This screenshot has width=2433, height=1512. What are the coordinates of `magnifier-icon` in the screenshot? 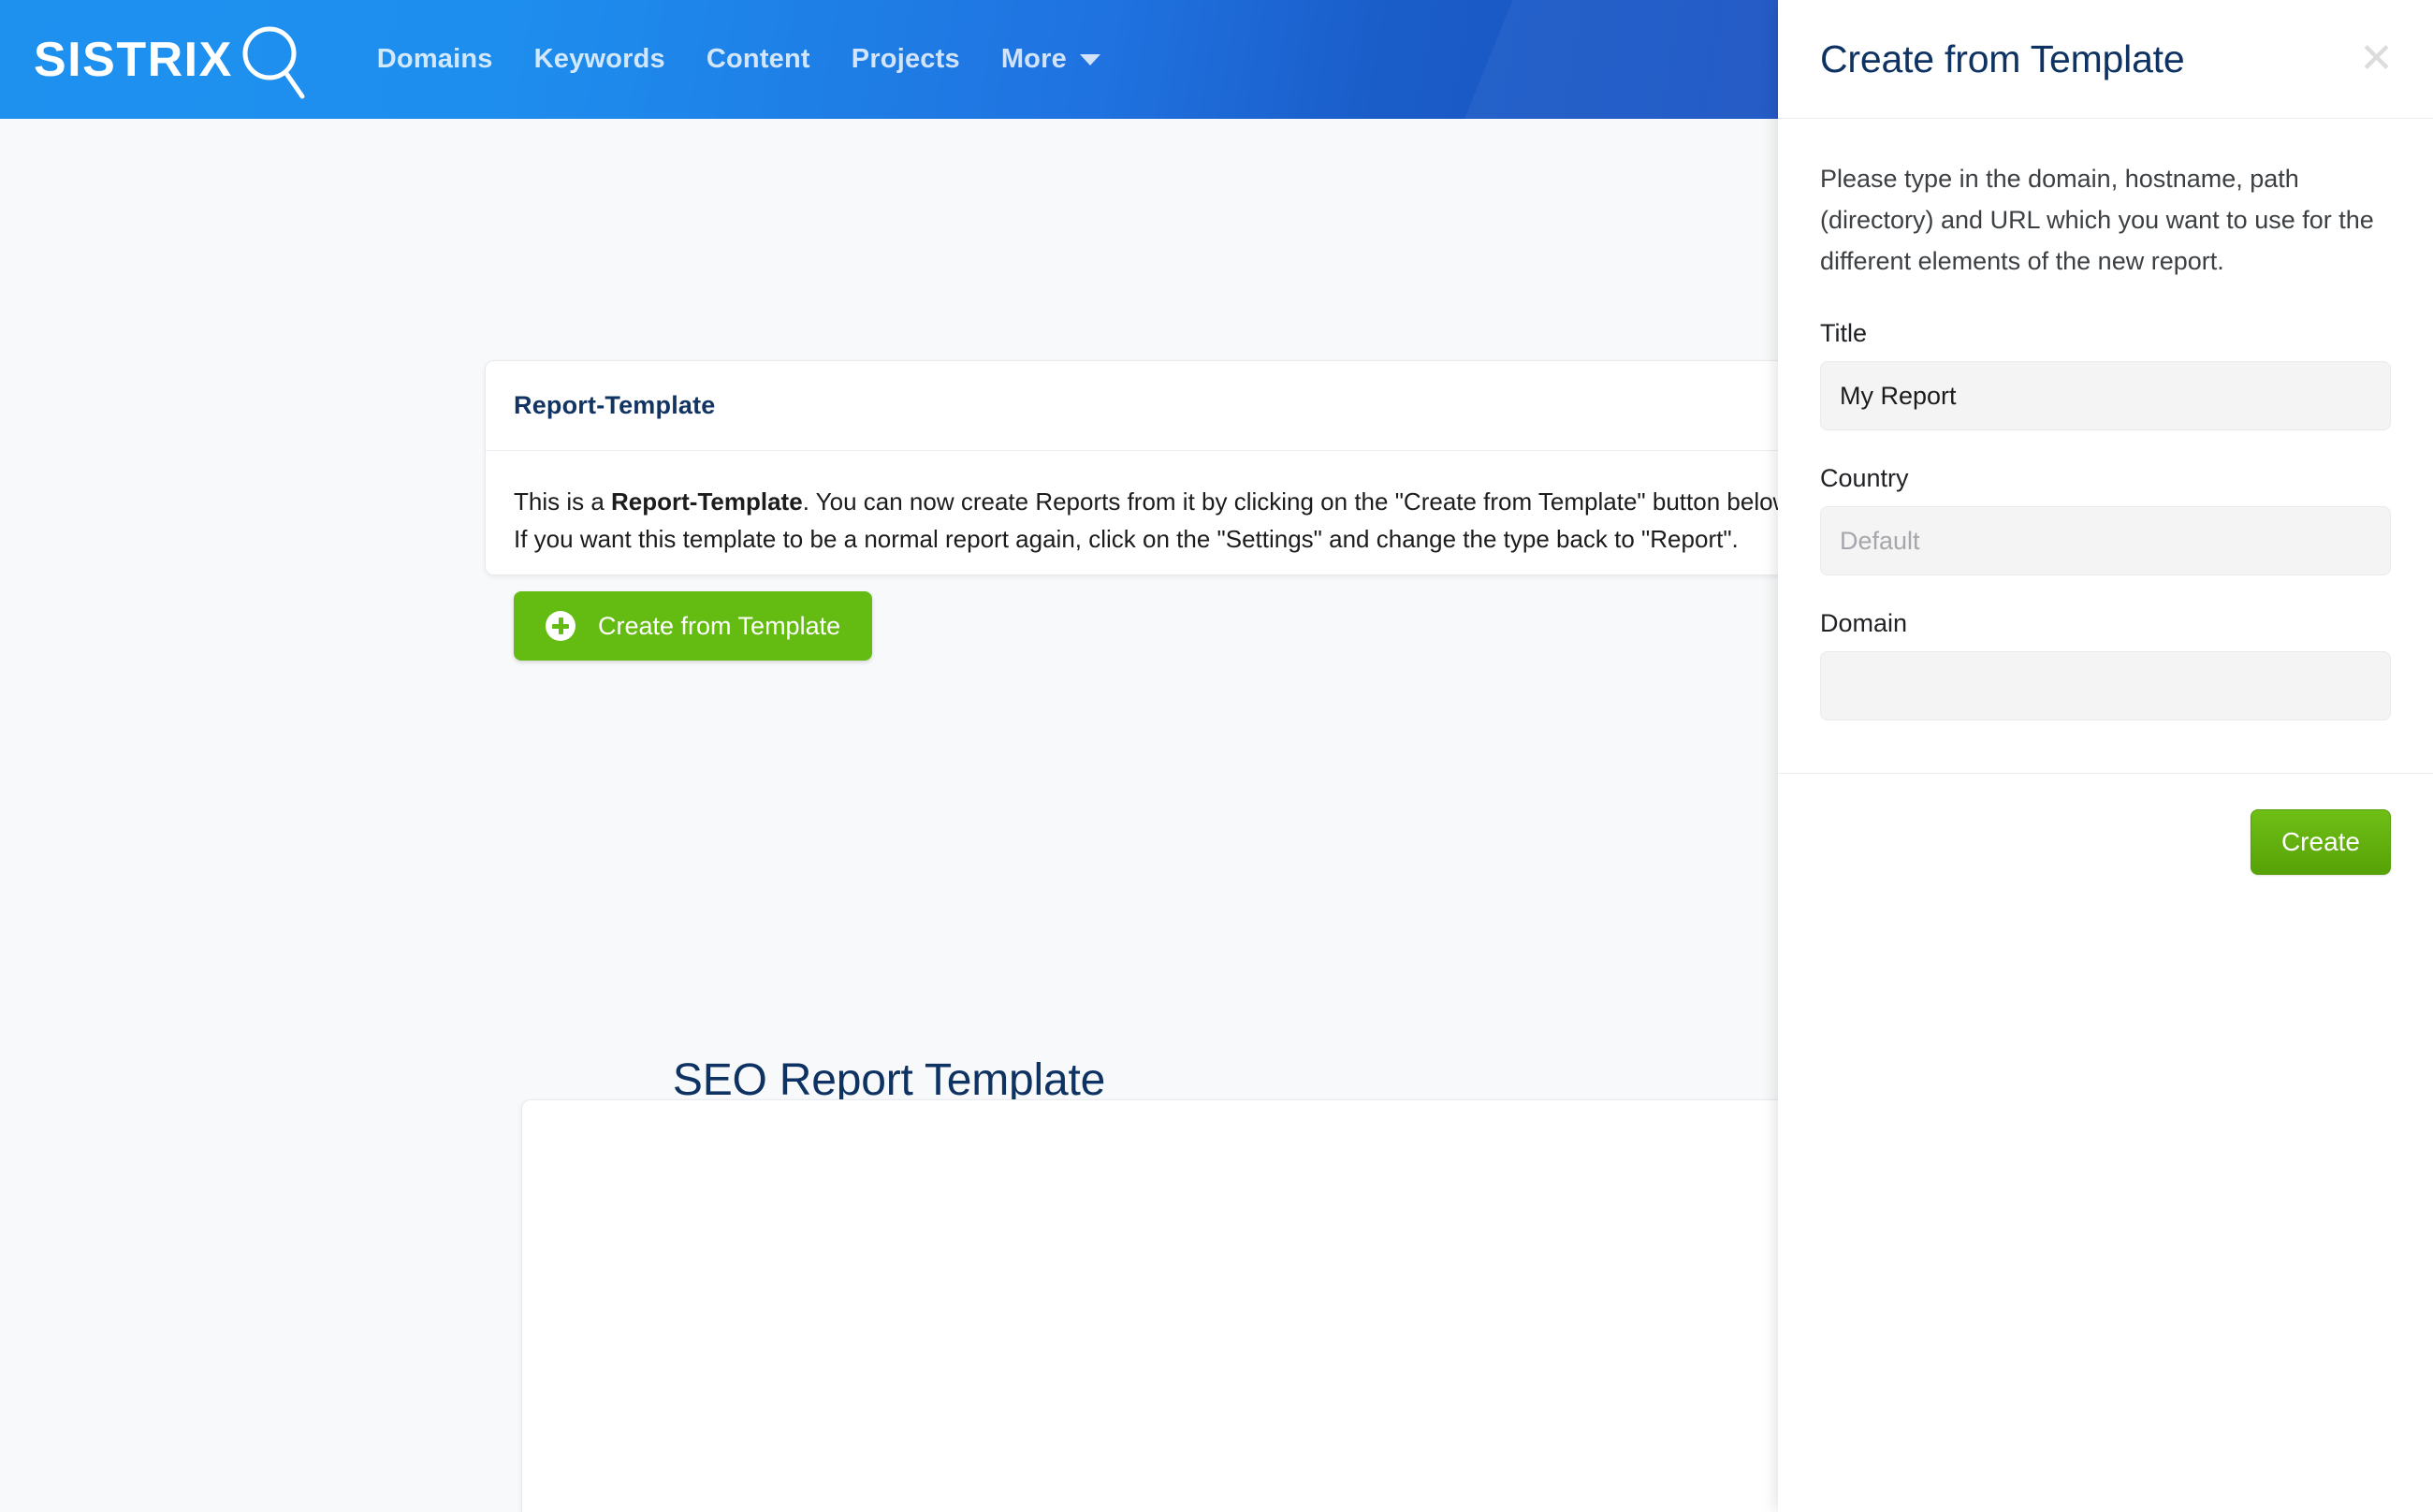 It's located at (273, 60).